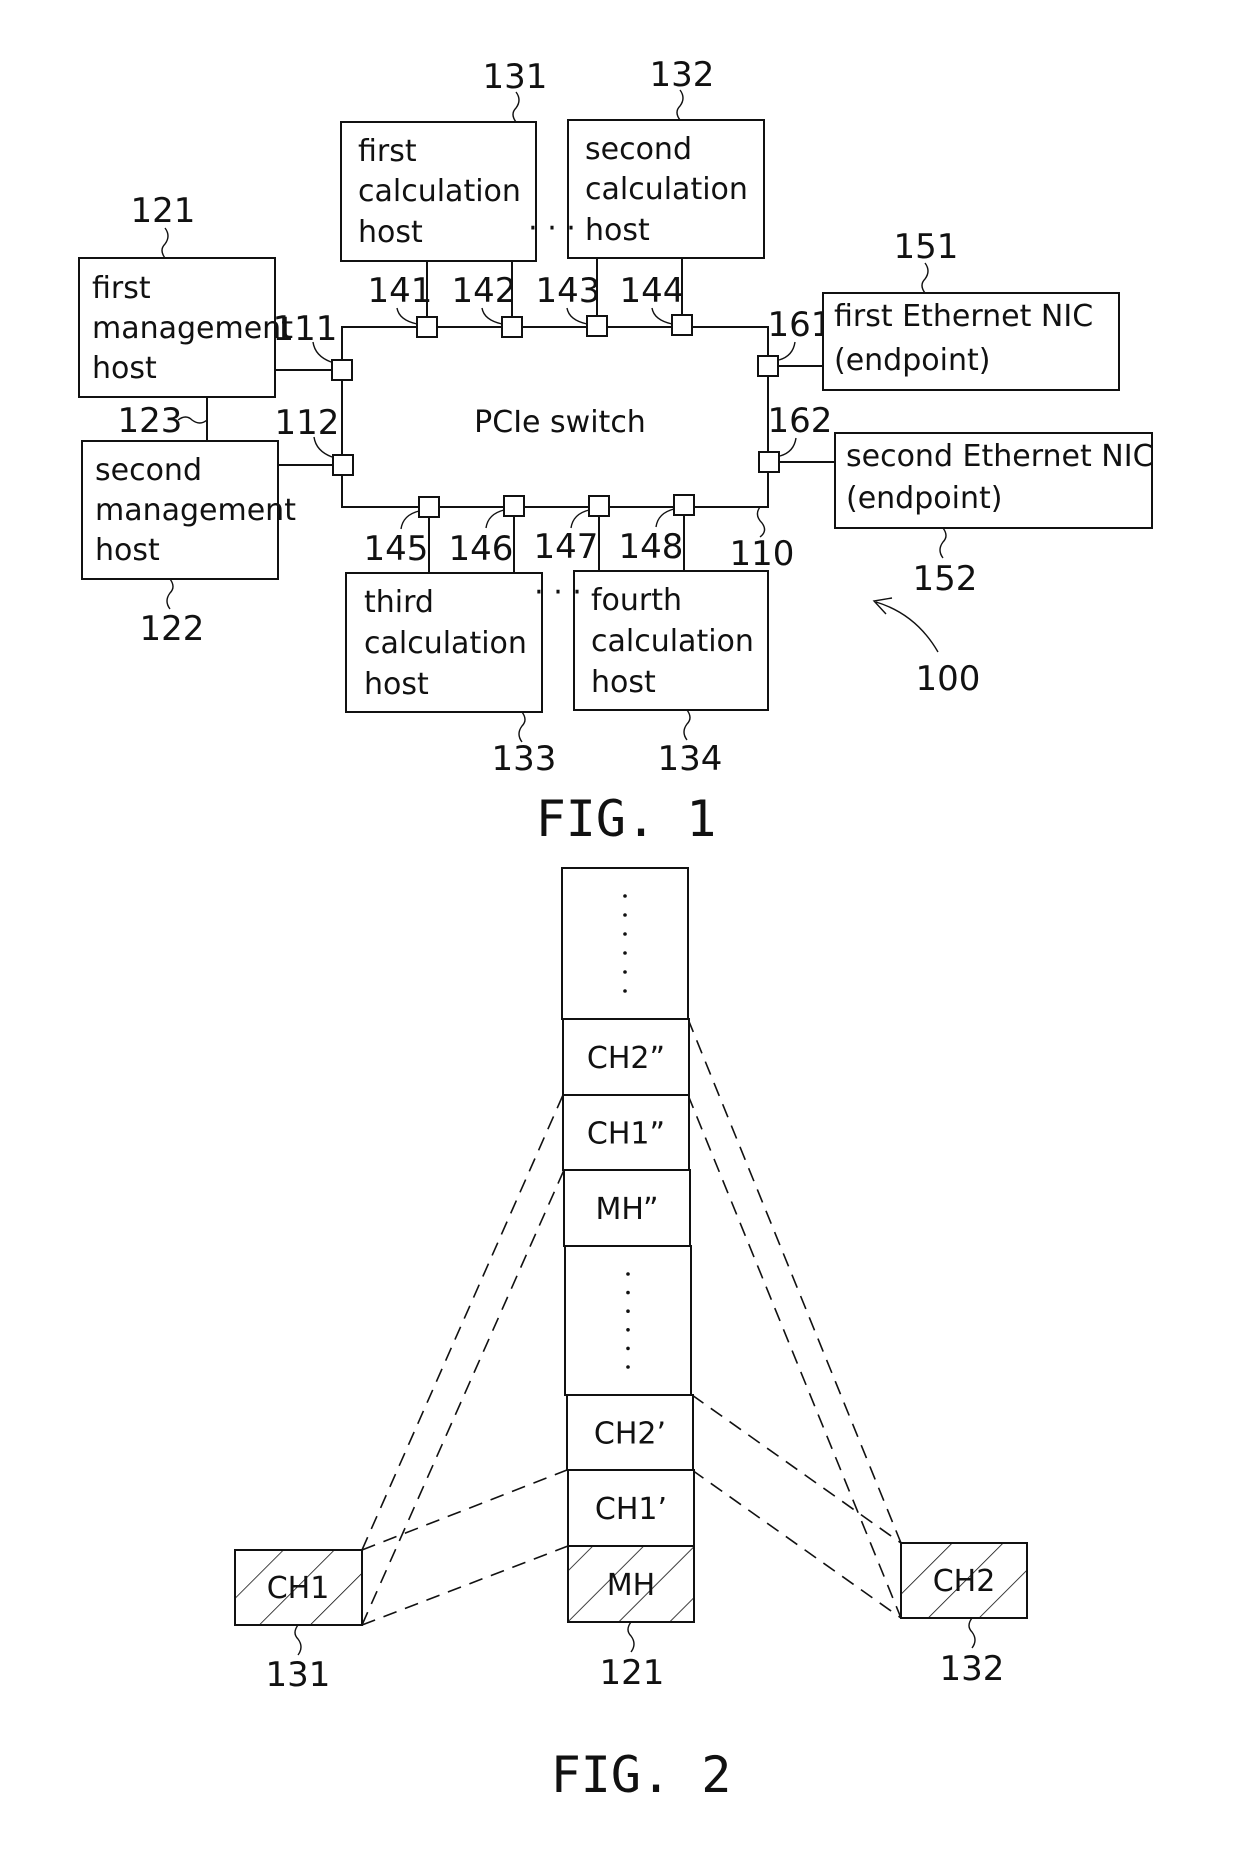  What do you see at coordinates (298, 1588) in the screenshot?
I see `ch1-block-label: CH1` at bounding box center [298, 1588].